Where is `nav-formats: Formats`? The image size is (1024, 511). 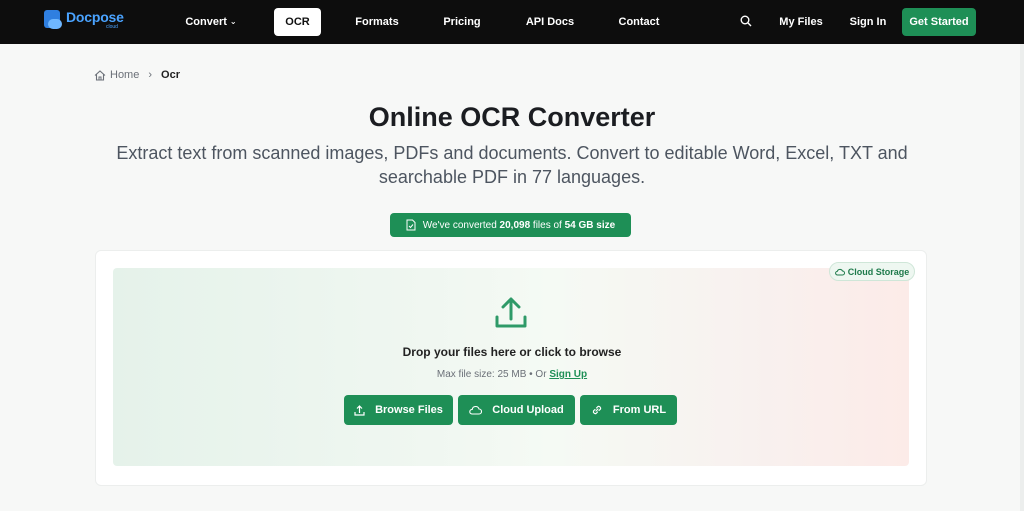
nav-formats: Formats is located at coordinates (377, 22).